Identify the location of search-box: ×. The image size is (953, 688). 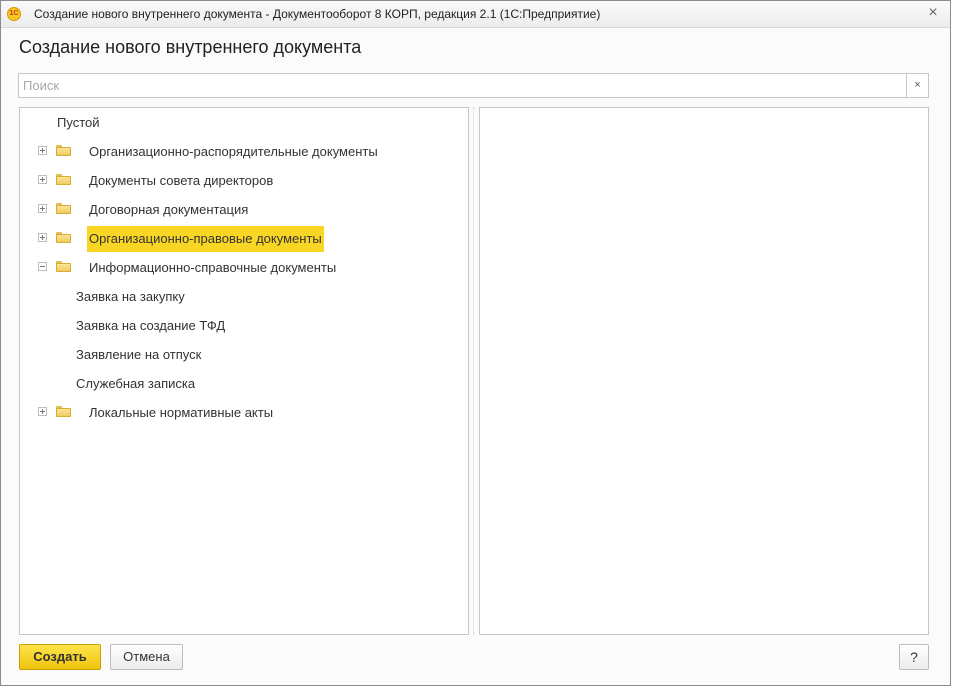
(473, 85).